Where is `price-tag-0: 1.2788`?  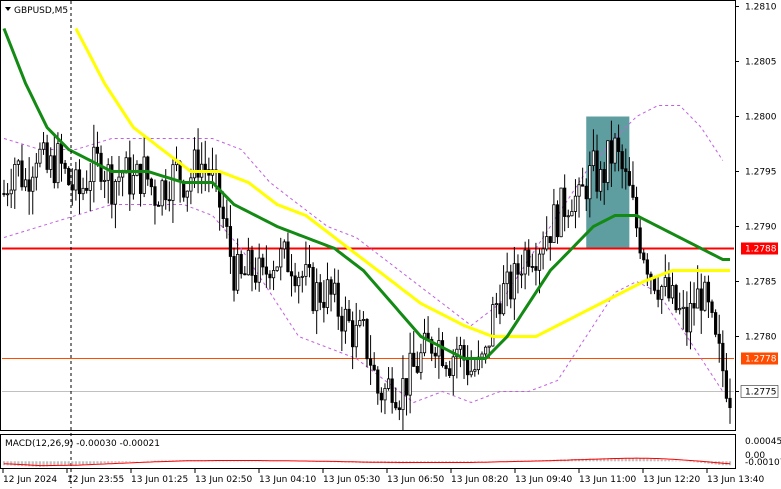
price-tag-0: 1.2788 is located at coordinates (759, 248).